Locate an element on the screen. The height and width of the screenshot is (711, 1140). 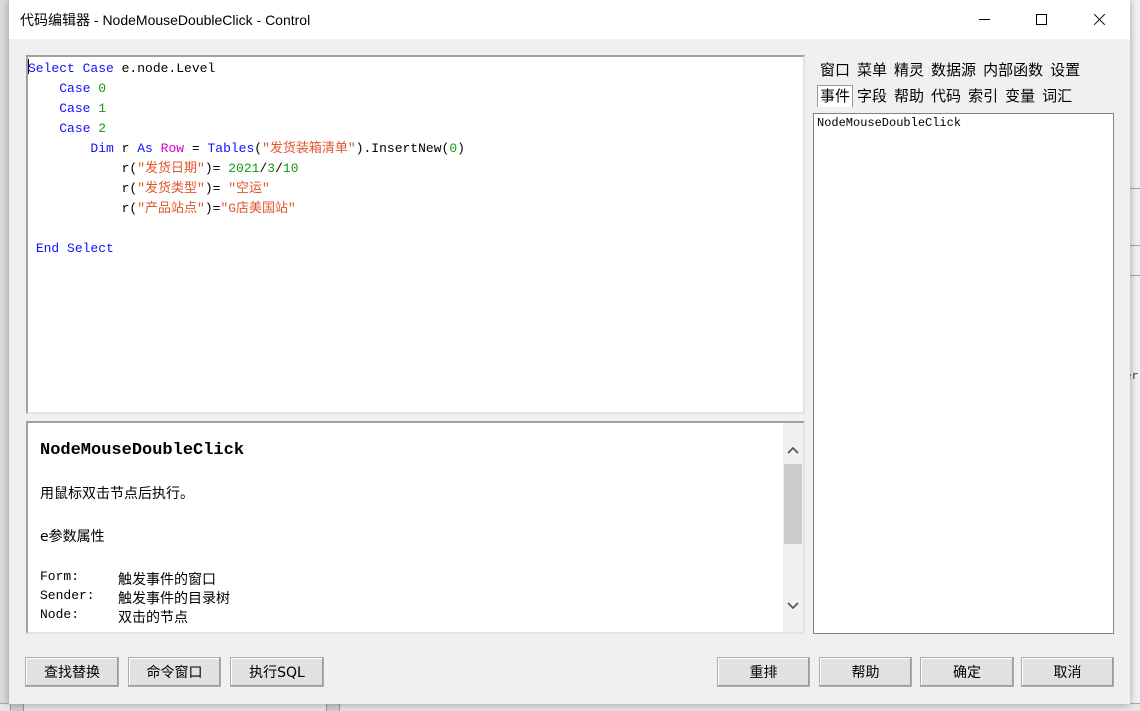
code-line-7-value: "空运" is located at coordinates (249, 188).